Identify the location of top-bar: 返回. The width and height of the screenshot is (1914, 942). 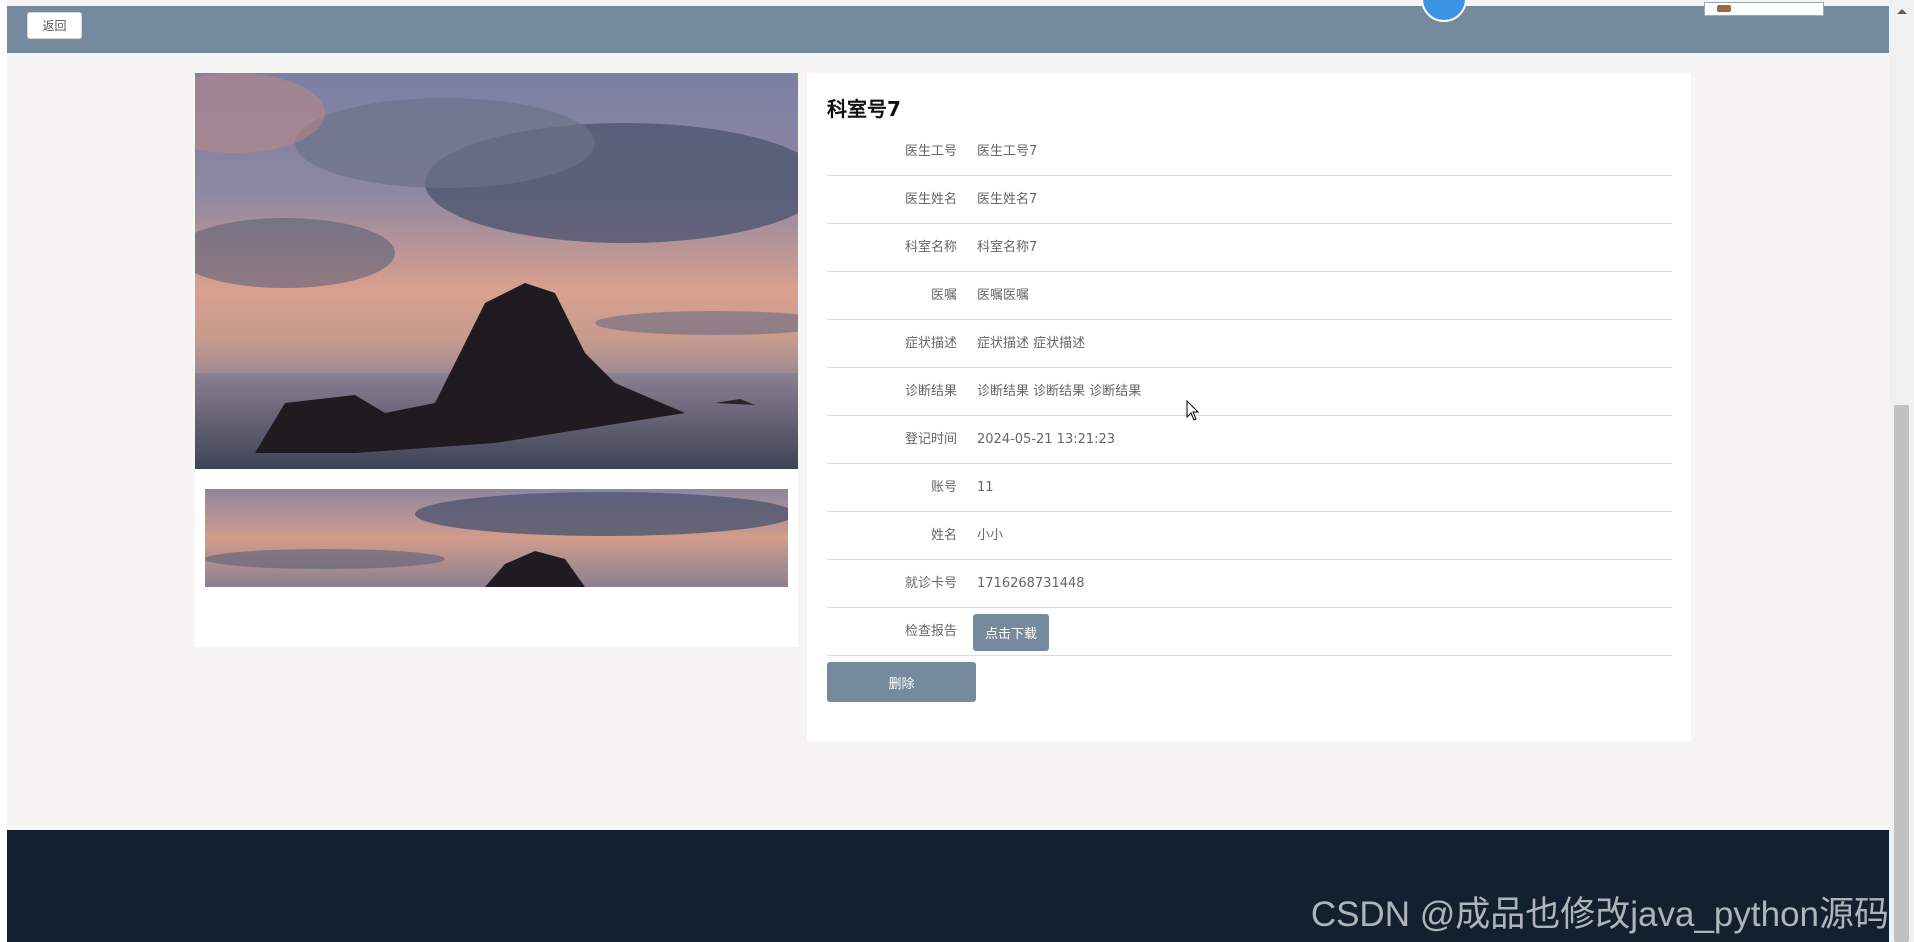
(948, 26).